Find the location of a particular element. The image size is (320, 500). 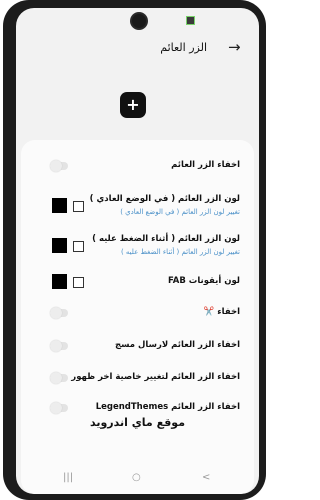

hide-scissors-toggle is located at coordinates (59, 313).